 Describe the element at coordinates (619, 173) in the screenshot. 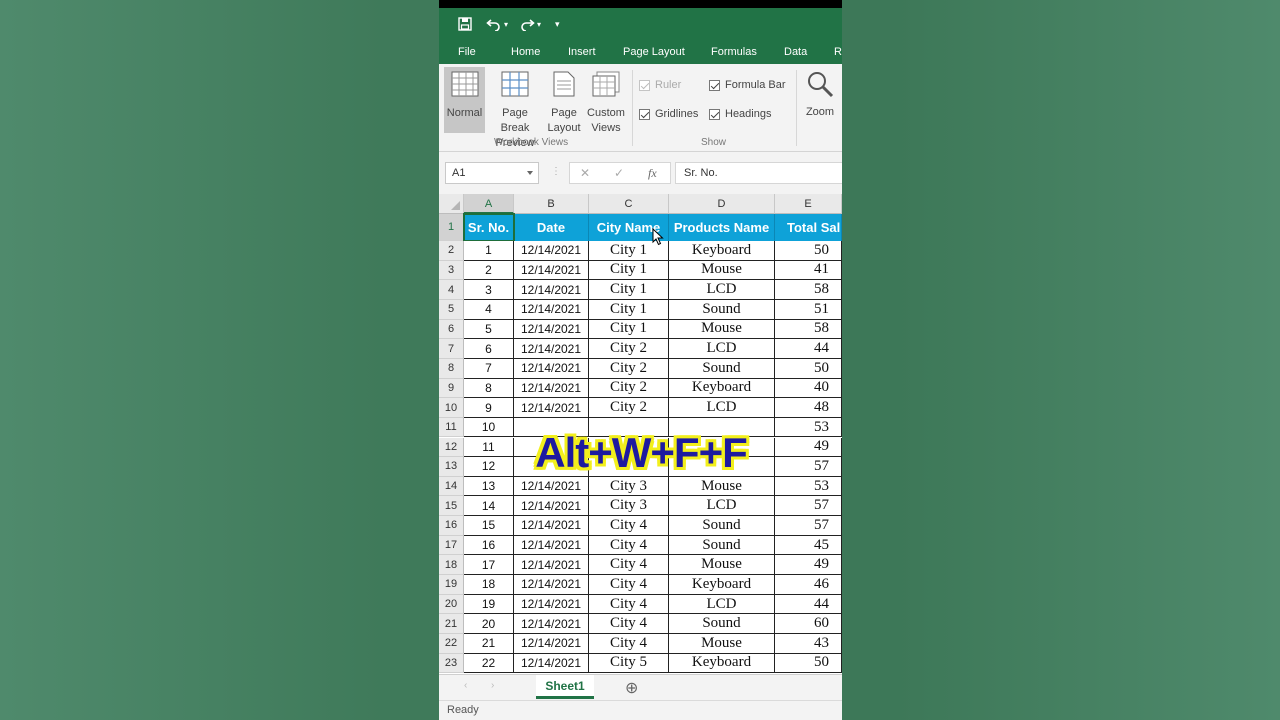

I see `enter-icon: ✓` at that location.